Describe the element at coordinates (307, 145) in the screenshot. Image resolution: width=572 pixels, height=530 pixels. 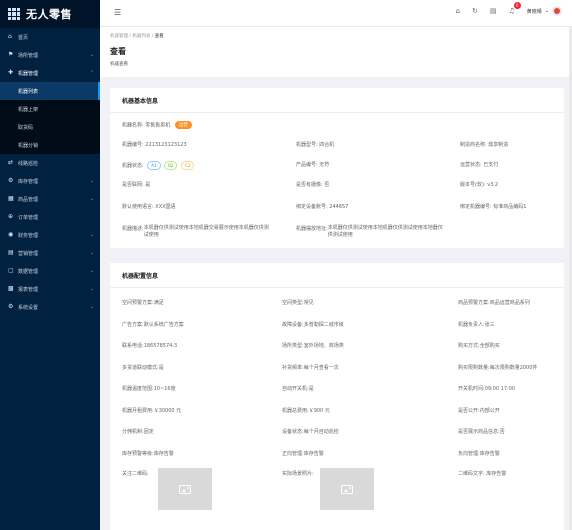
I see `field-label: 机器型号:` at that location.